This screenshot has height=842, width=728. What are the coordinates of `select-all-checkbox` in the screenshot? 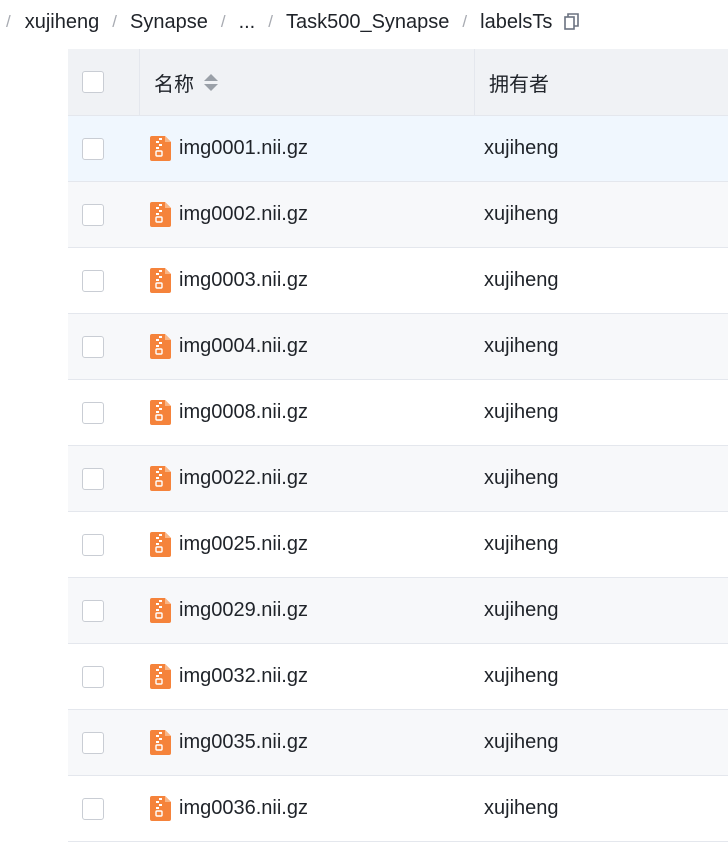 It's located at (93, 82).